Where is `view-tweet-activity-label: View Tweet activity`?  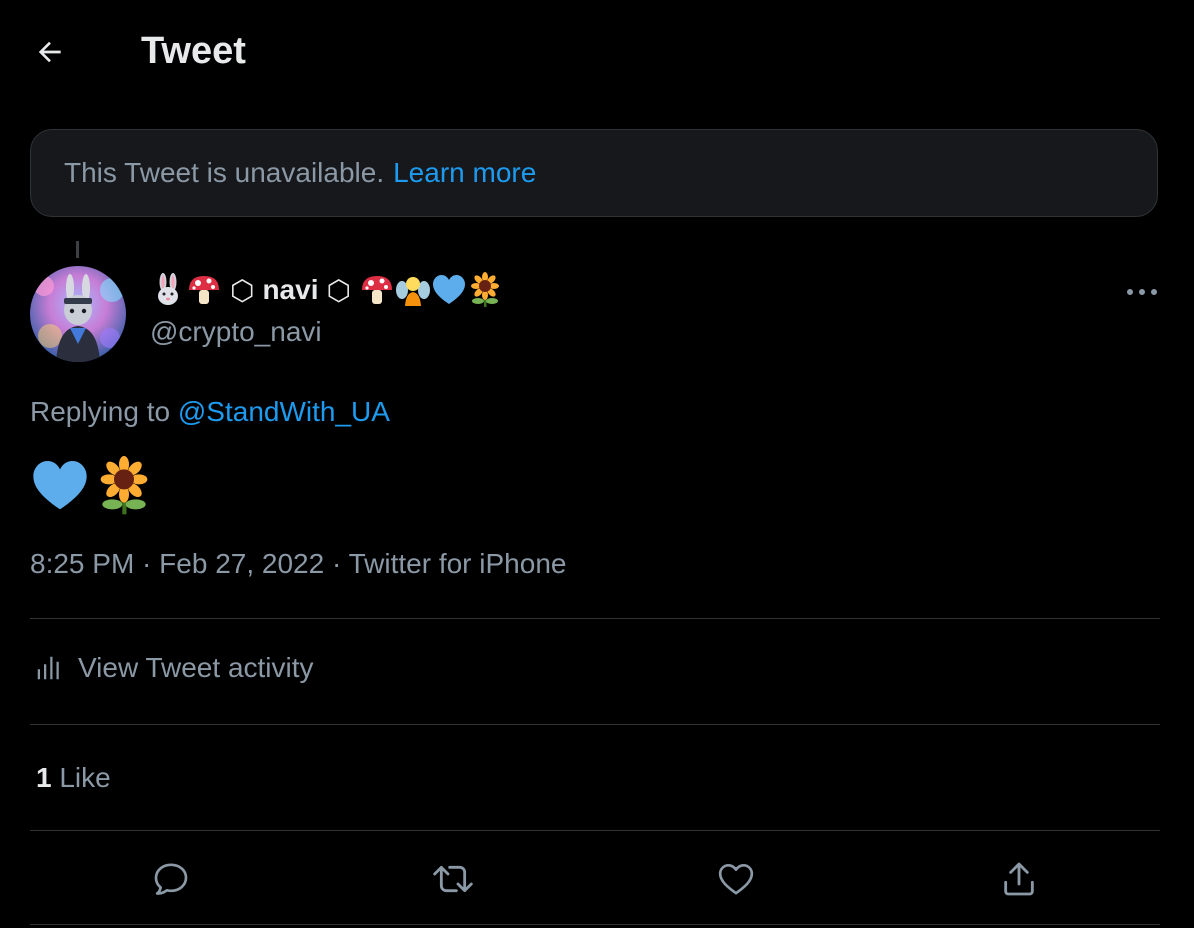 view-tweet-activity-label: View Tweet activity is located at coordinates (196, 667).